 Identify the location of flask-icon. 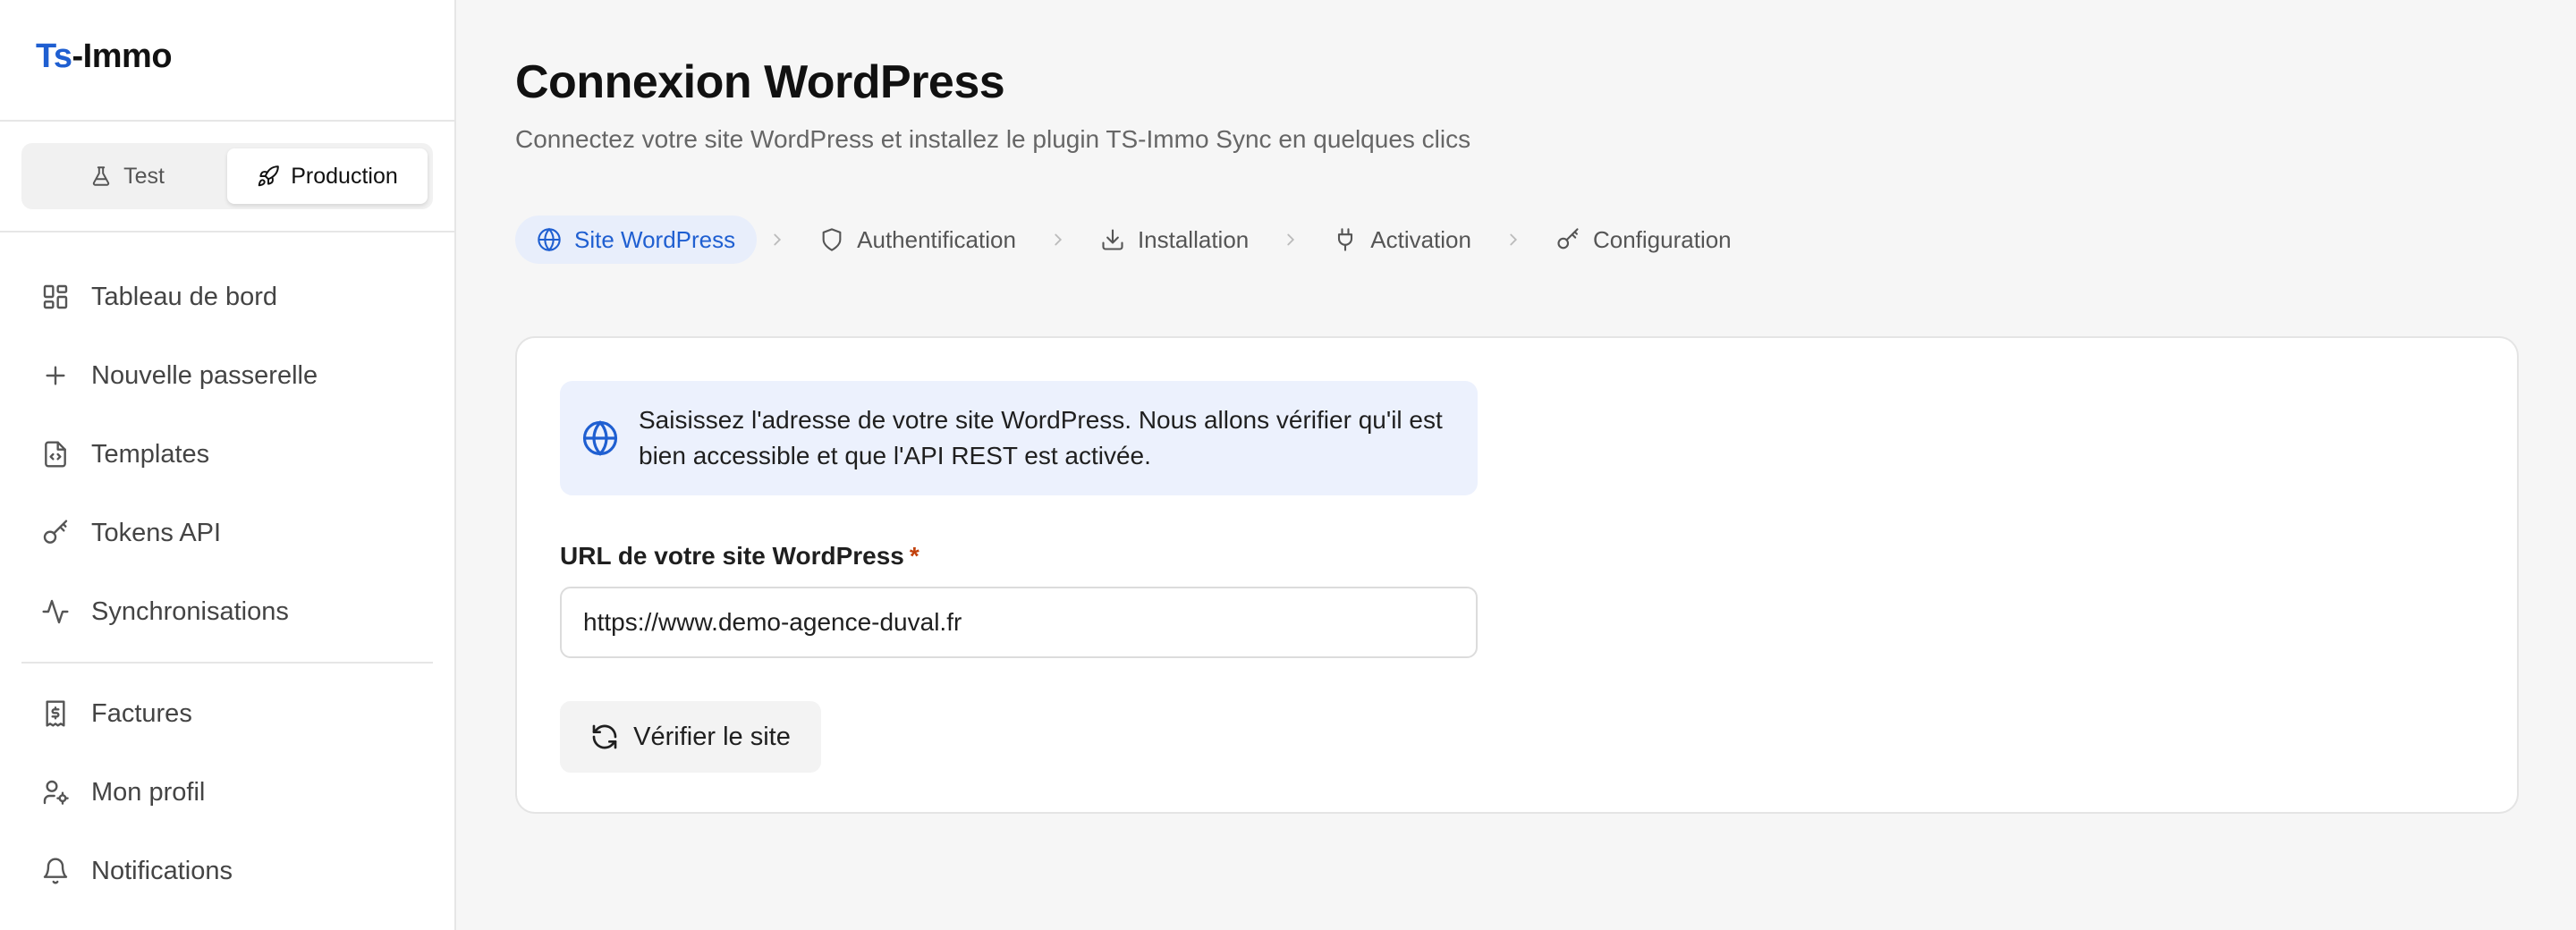
(101, 176).